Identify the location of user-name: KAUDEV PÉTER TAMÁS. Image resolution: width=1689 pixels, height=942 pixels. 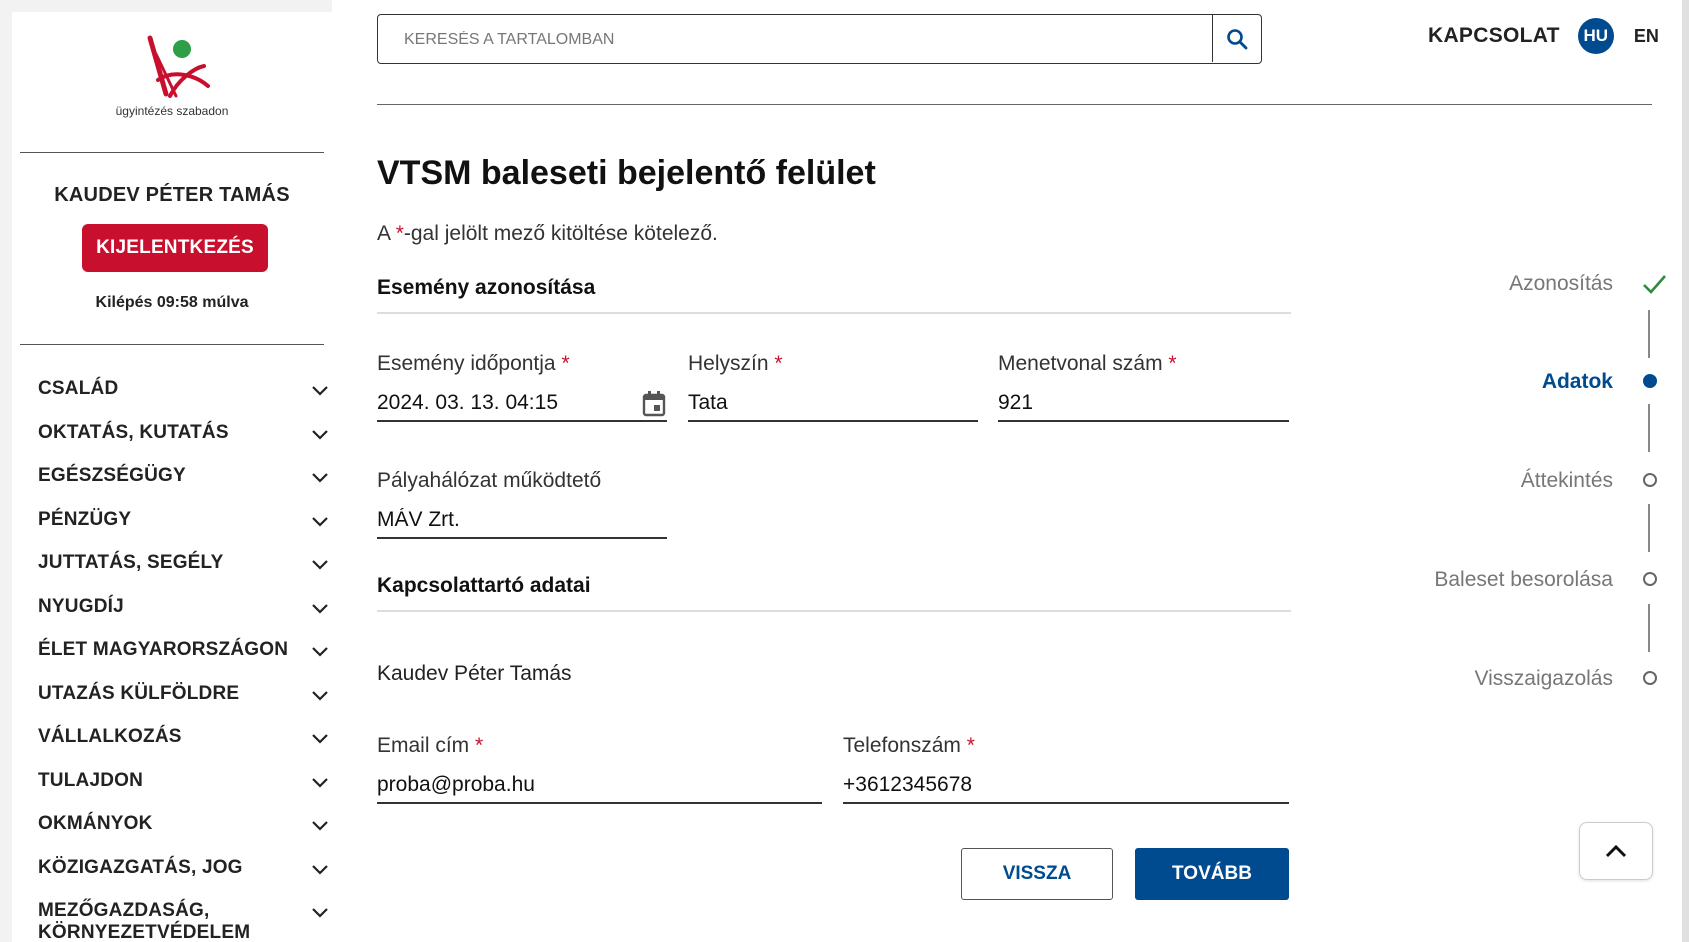
(172, 195).